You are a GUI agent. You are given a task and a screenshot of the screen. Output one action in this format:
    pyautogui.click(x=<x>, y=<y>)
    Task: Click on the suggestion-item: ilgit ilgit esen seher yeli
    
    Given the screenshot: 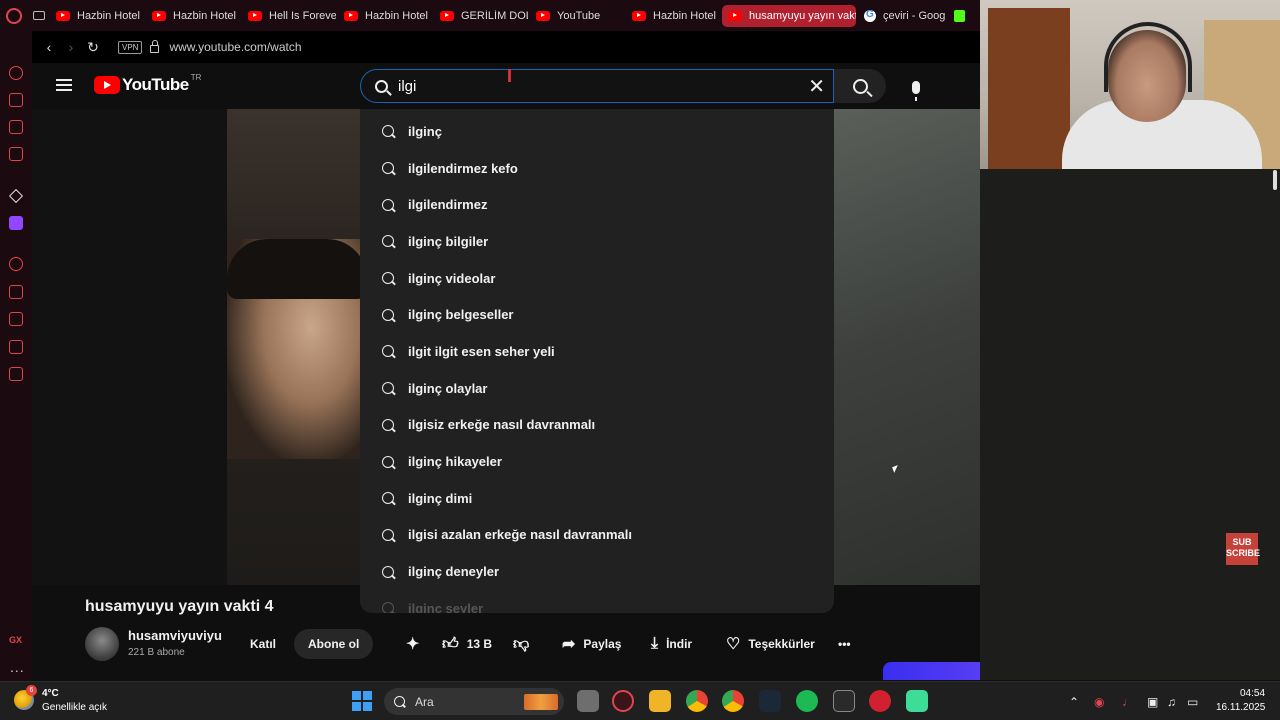 What is the action you would take?
    pyautogui.click(x=597, y=351)
    